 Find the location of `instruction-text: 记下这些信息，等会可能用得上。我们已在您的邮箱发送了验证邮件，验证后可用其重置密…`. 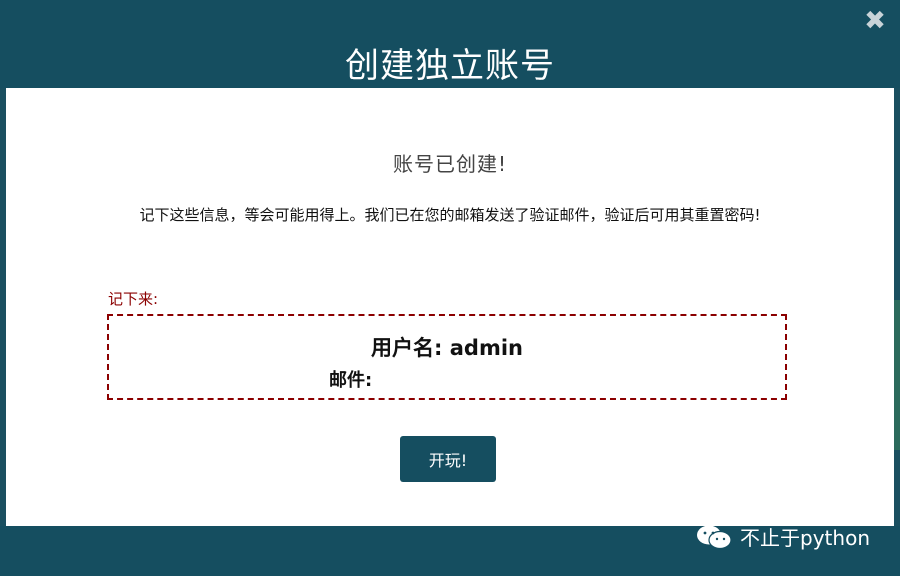

instruction-text: 记下这些信息，等会可能用得上。我们已在您的邮箱发送了验证邮件，验证后可用其重置密… is located at coordinates (450, 215).